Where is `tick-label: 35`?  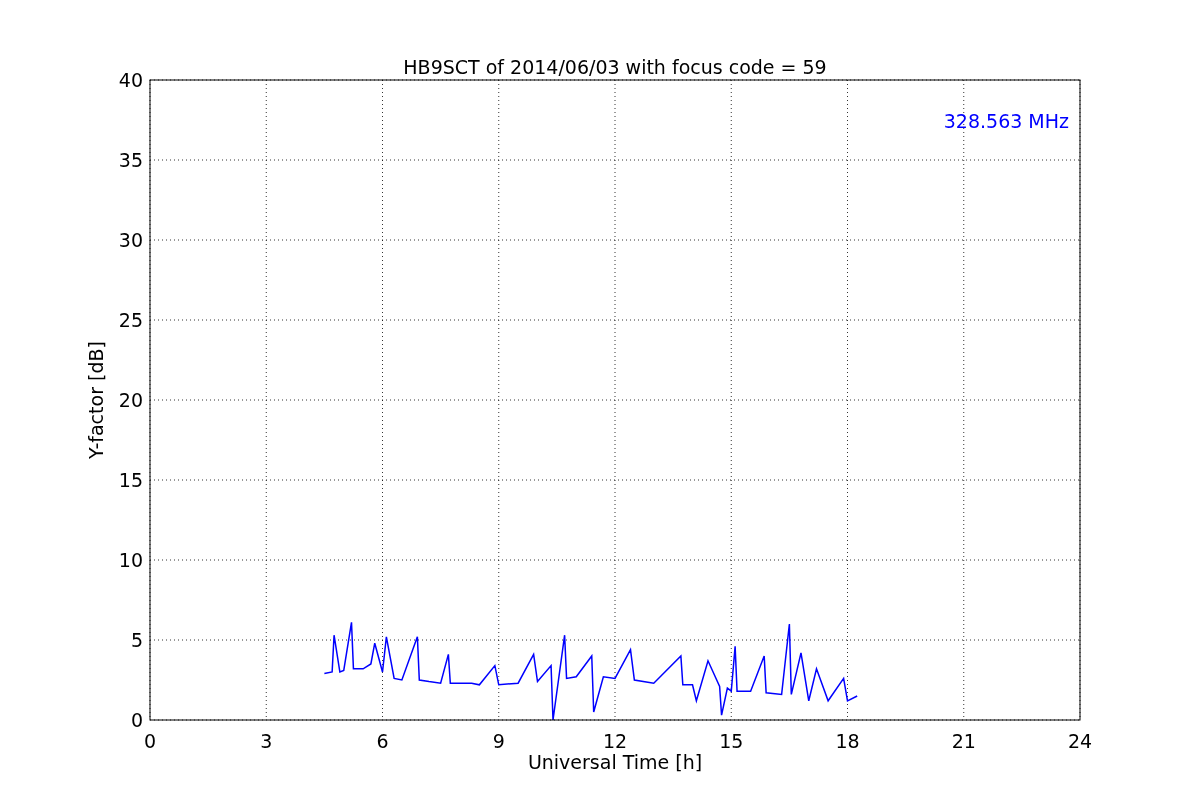
tick-label: 35 is located at coordinates (130, 160).